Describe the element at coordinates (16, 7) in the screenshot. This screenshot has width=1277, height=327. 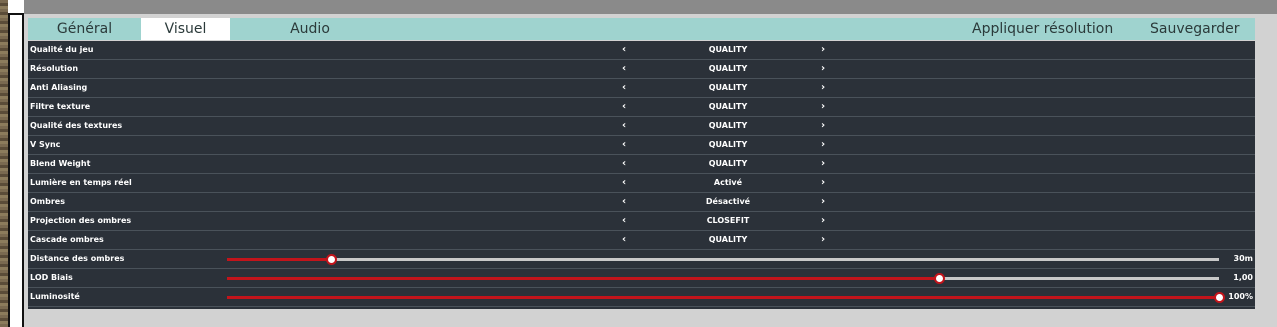
I see `side-frame-top` at that location.